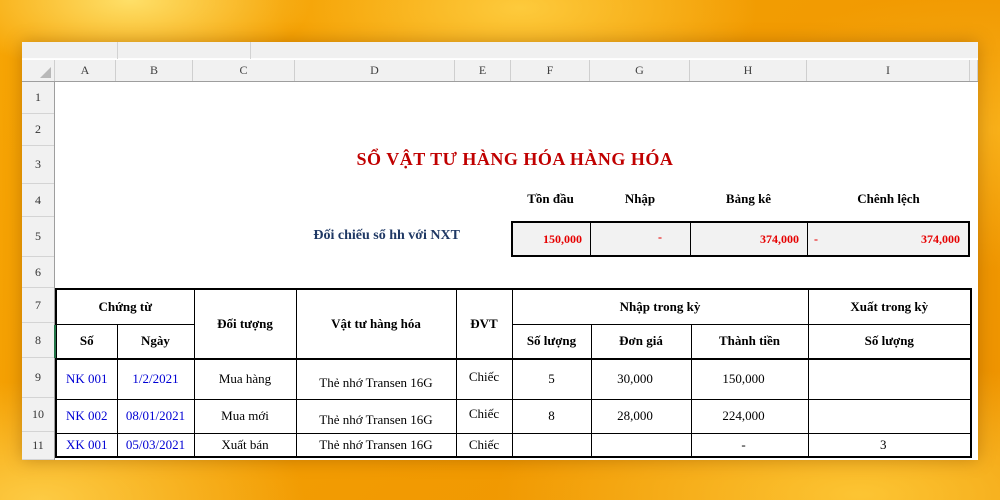 This screenshot has height=500, width=1000. I want to click on cell-doi-tuong: Mua mới, so click(245, 416).